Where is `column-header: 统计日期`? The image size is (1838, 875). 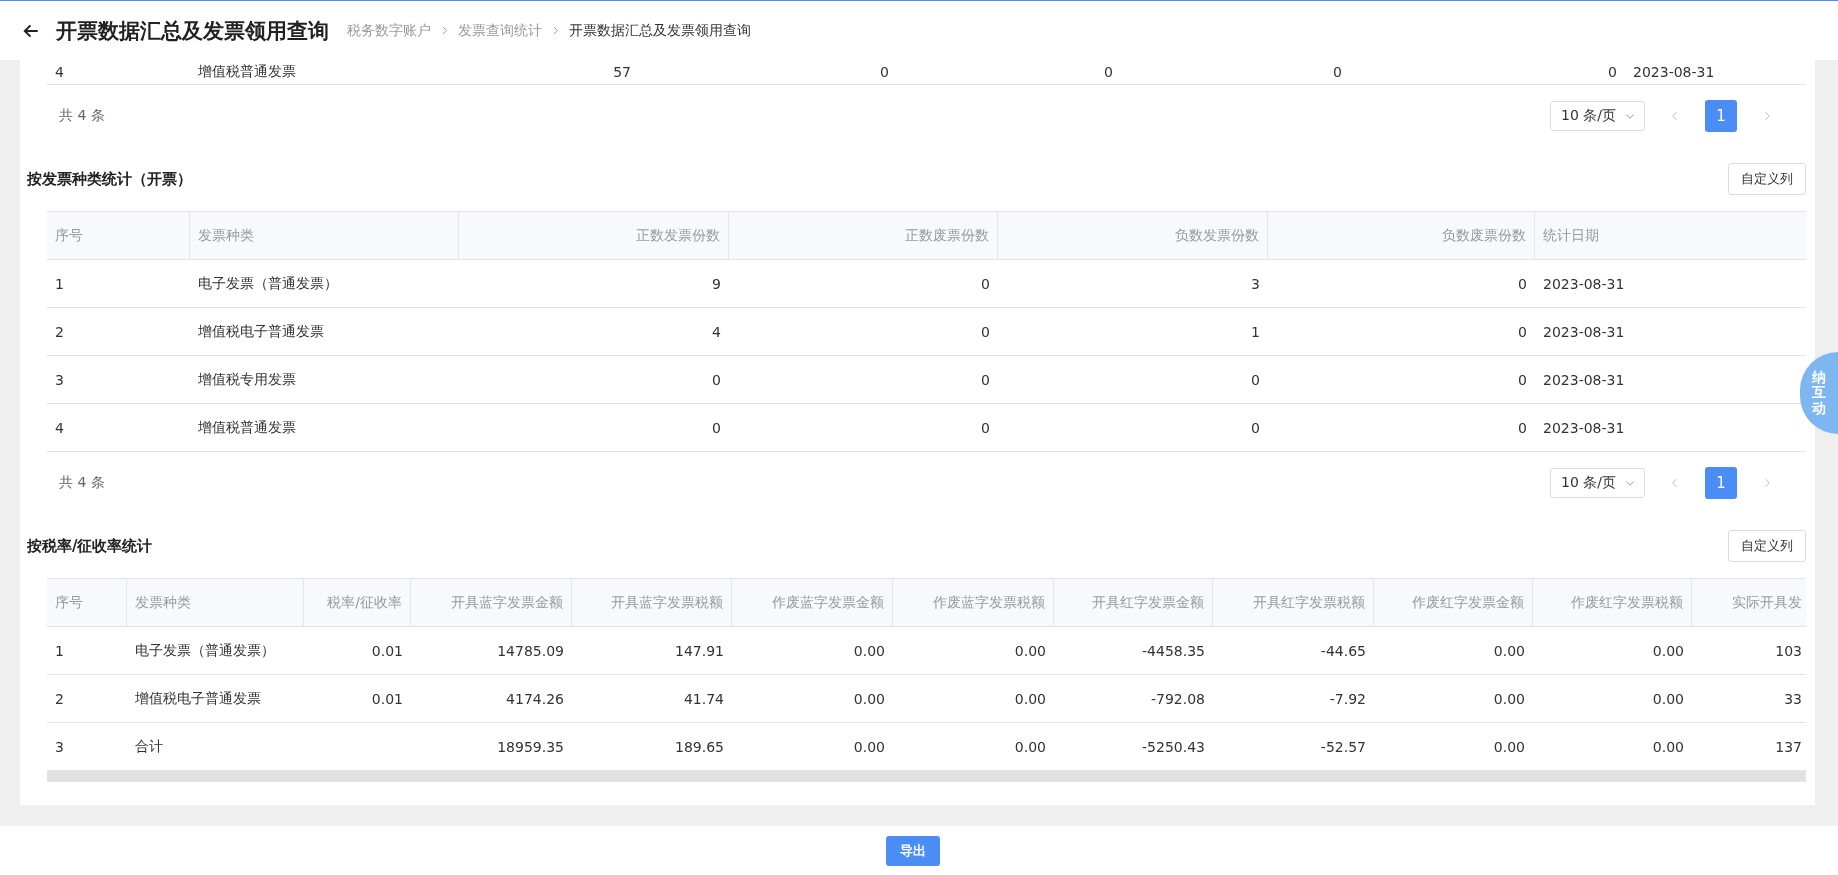 column-header: 统计日期 is located at coordinates (1571, 235).